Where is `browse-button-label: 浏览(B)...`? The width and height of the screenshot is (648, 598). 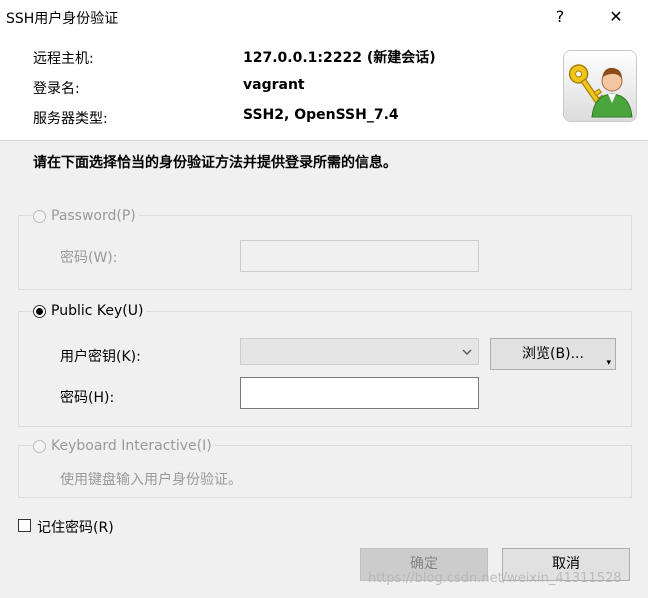 browse-button-label: 浏览(B)... is located at coordinates (553, 354).